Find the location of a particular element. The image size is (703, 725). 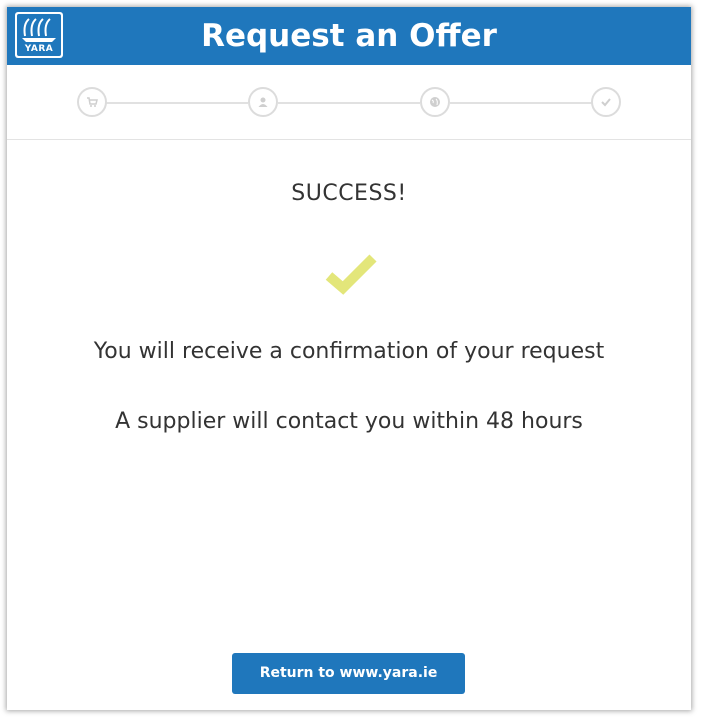

cart-icon is located at coordinates (92, 102).